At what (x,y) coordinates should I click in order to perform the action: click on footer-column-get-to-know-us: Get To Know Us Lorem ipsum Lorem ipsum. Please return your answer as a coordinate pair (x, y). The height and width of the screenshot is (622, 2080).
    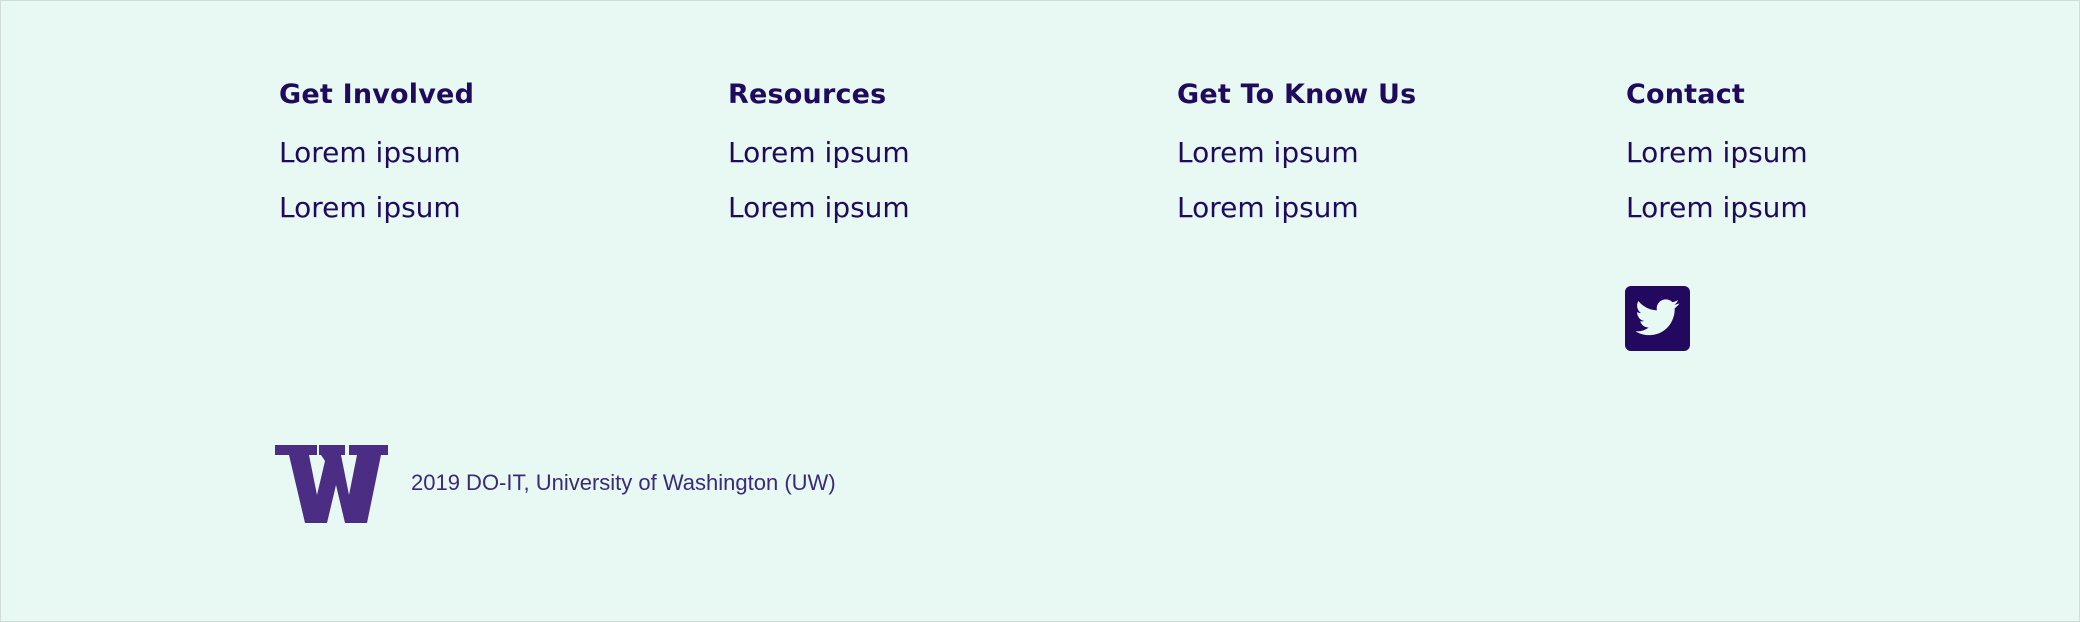
    Looking at the image, I should click on (1387, 161).